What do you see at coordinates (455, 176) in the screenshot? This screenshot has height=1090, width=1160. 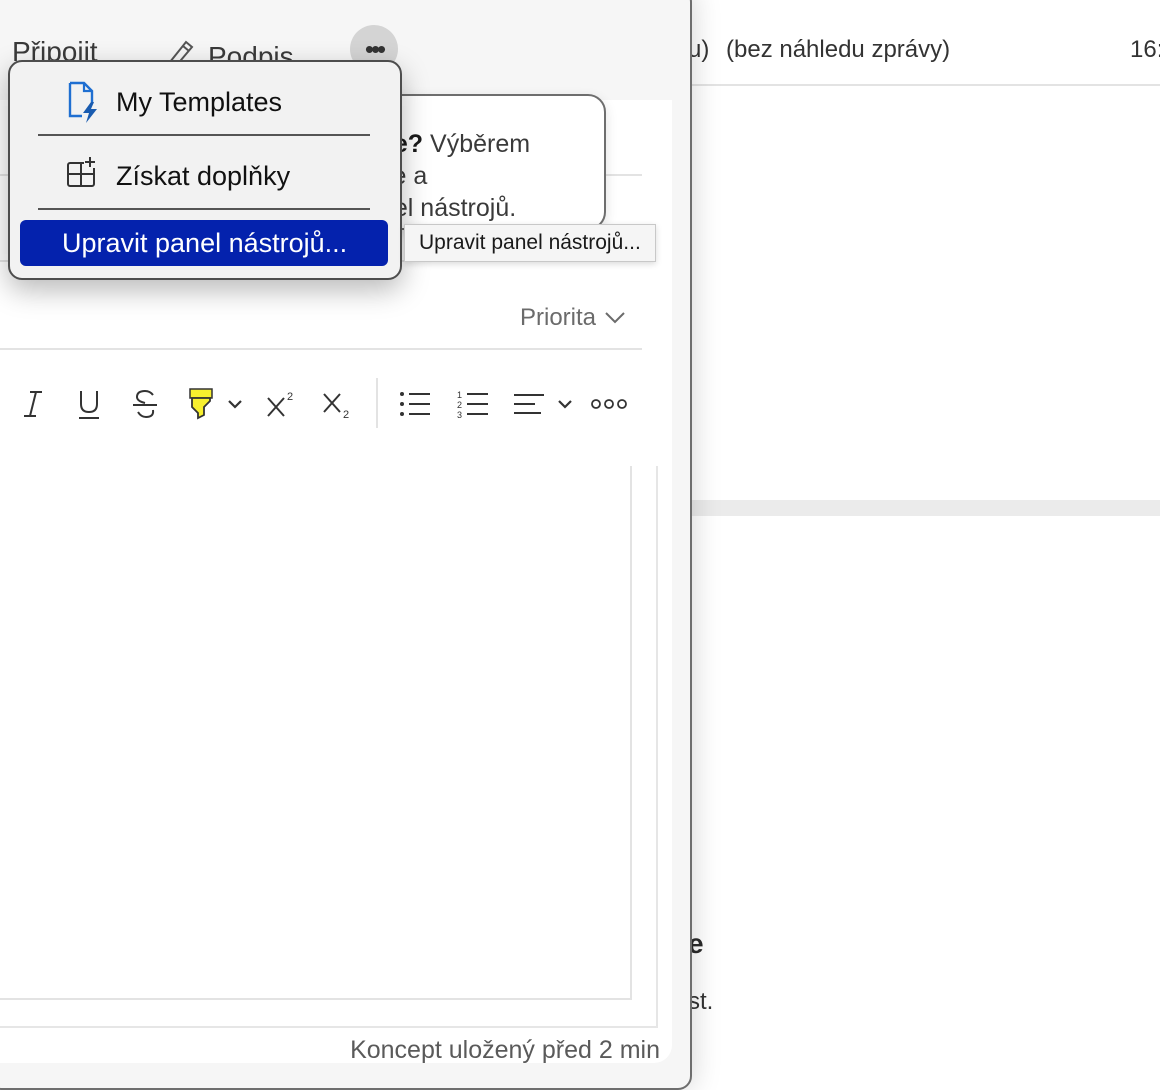 I see `callout-text: ce? Výběrem ce a nel nástrojů.` at bounding box center [455, 176].